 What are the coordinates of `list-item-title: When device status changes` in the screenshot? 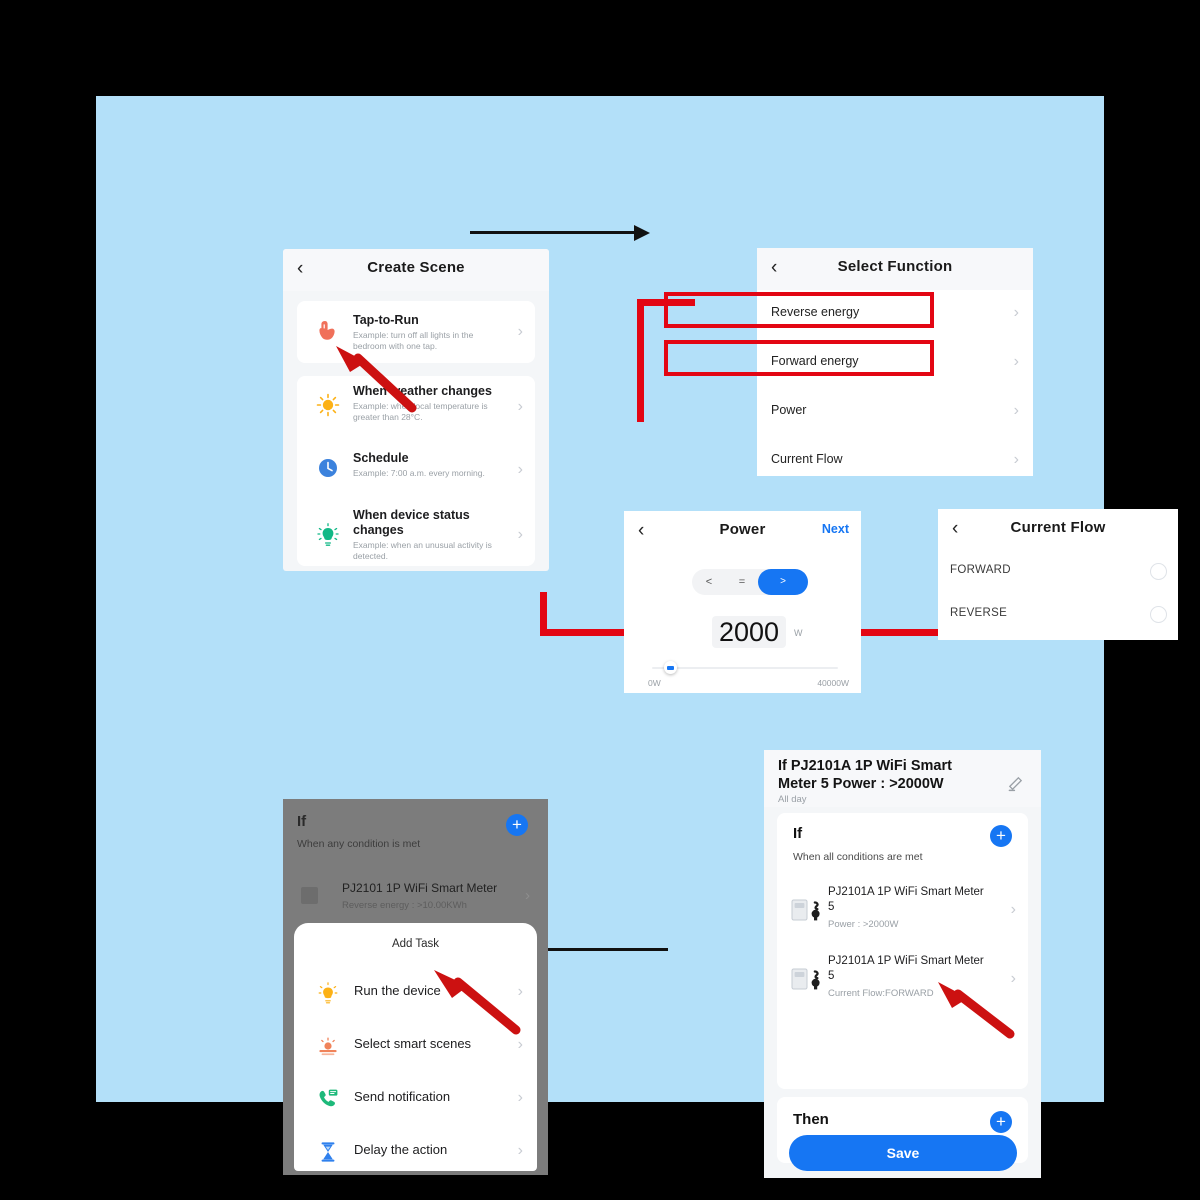 It's located at (411, 522).